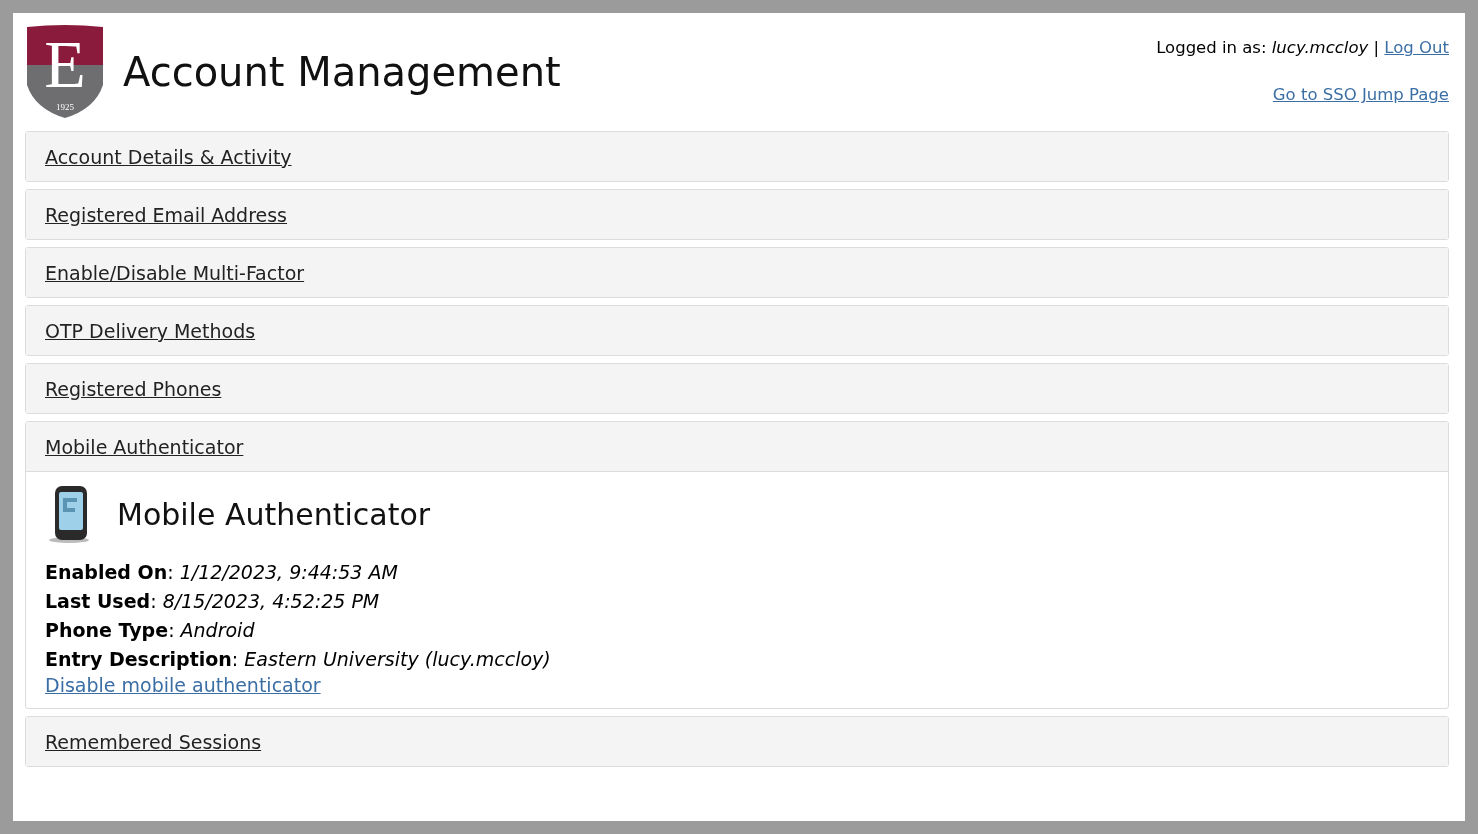  I want to click on page-title: Account Management, so click(342, 72).